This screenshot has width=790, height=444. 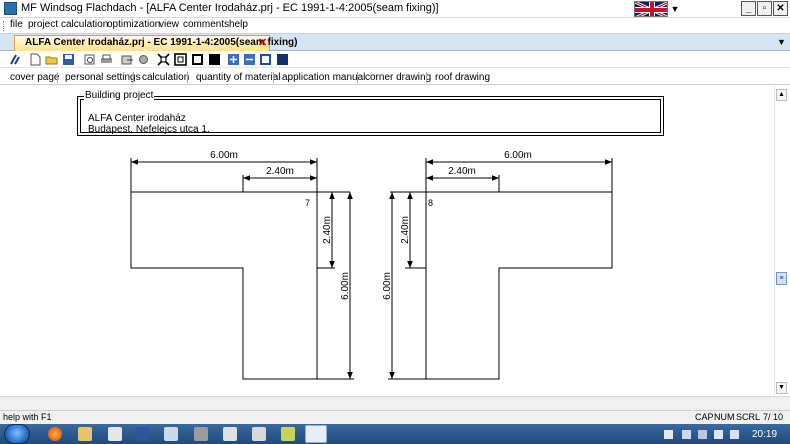 What do you see at coordinates (224, 155) in the screenshot?
I see `left-dim-total-label: 6.00m` at bounding box center [224, 155].